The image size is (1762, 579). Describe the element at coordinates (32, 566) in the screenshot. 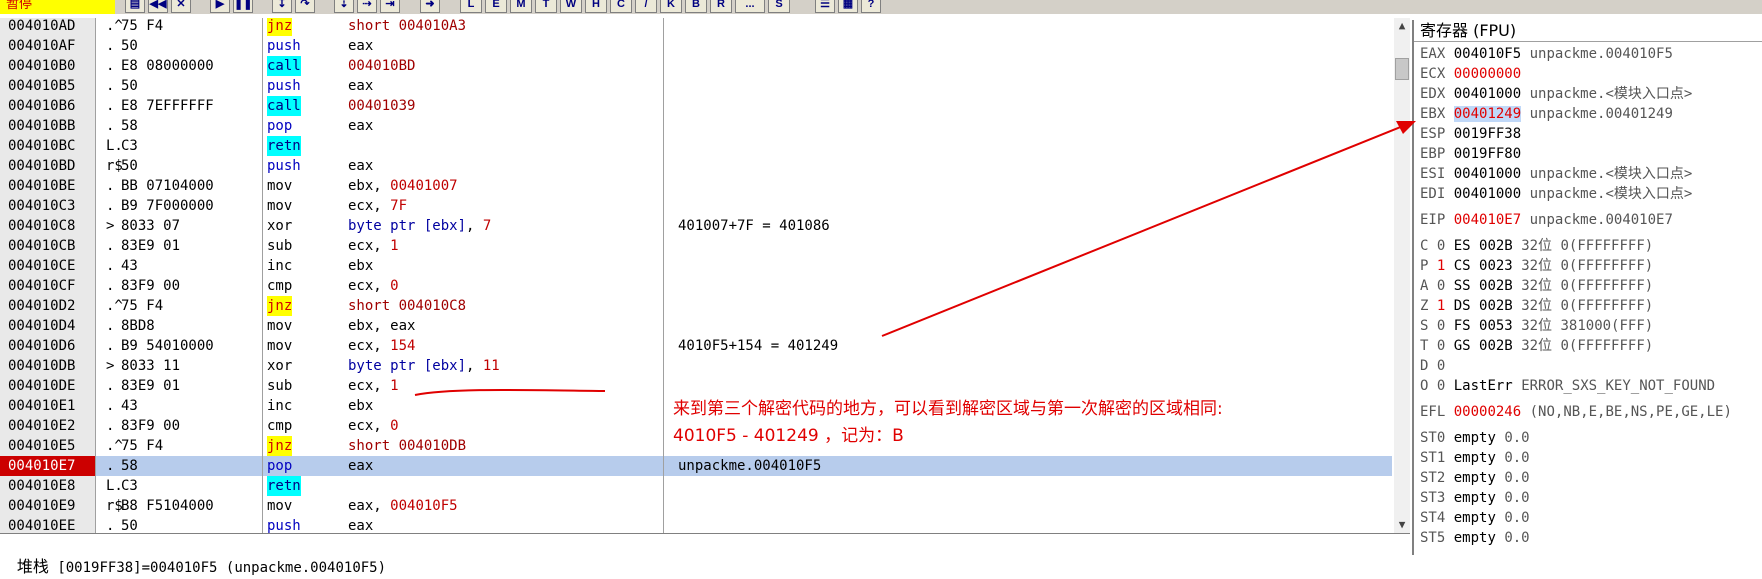

I see `stack-label: 堆栈` at that location.